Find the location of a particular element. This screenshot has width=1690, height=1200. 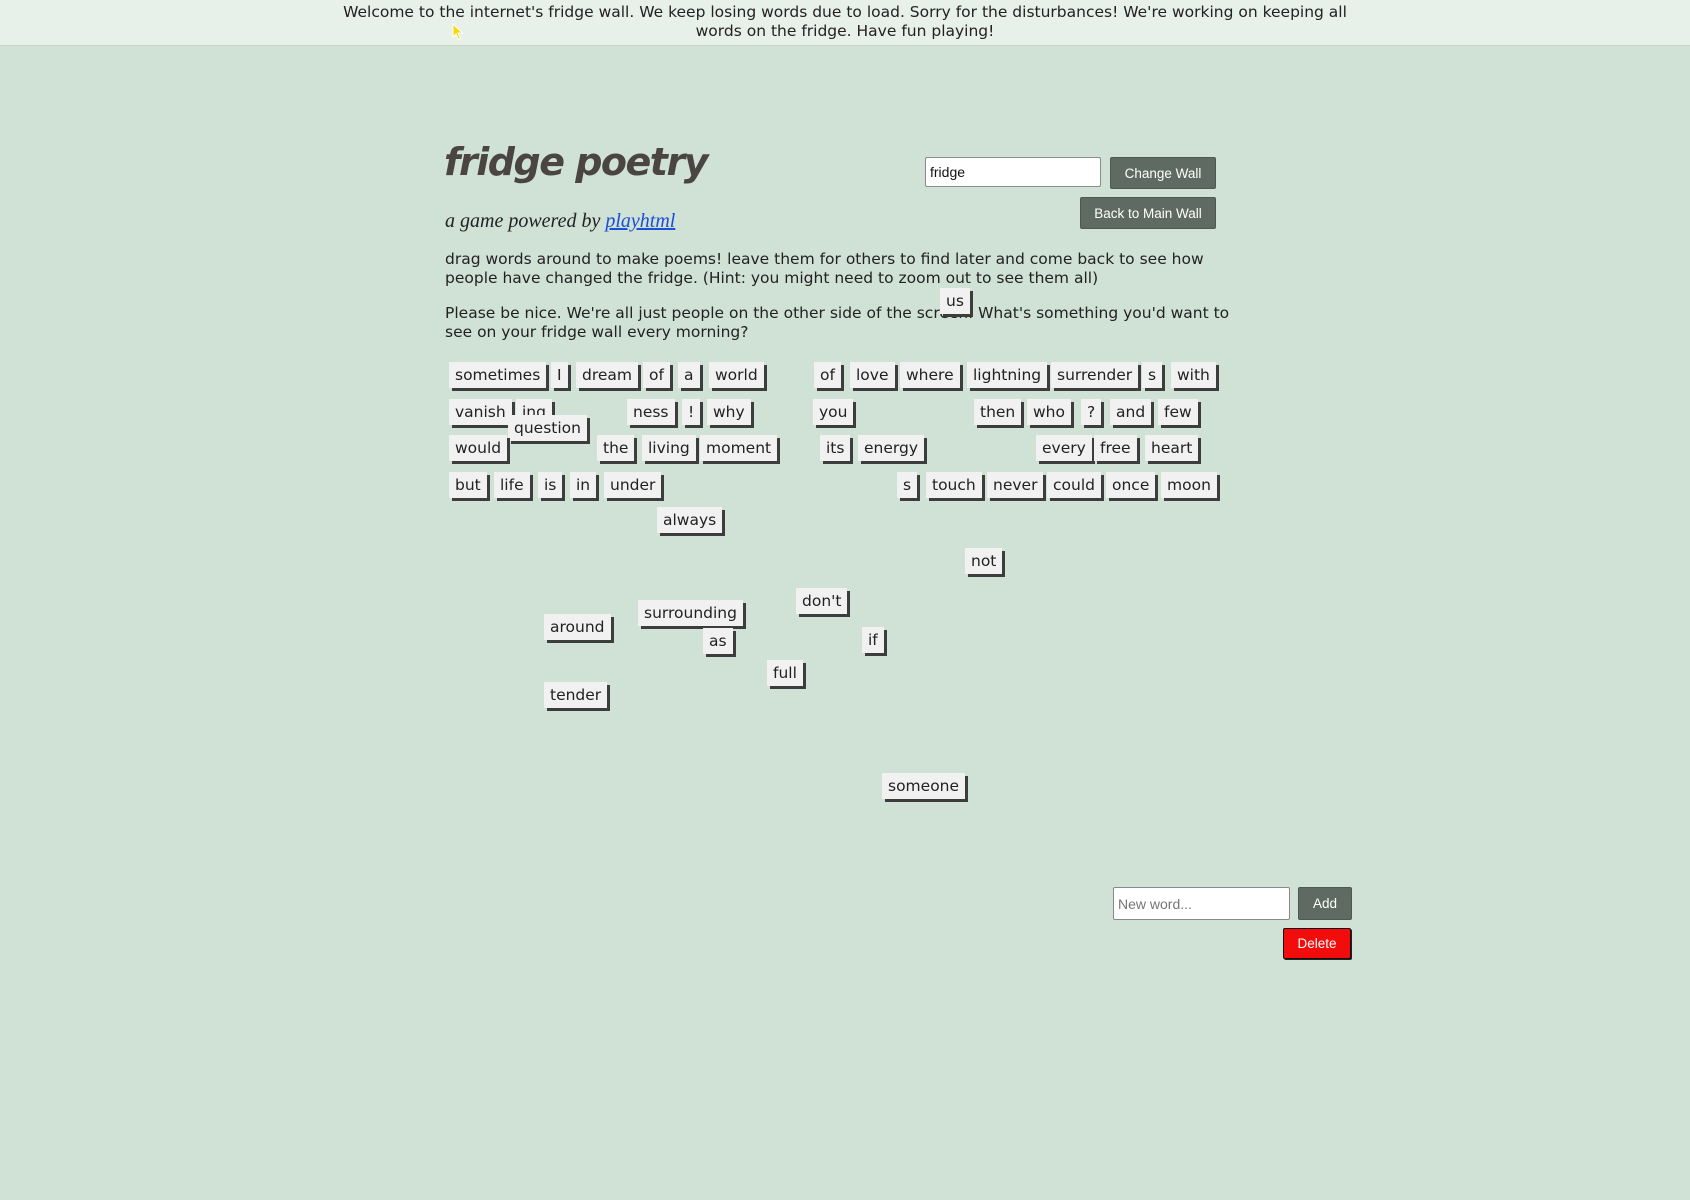

word-magnet: touch is located at coordinates (954, 485).